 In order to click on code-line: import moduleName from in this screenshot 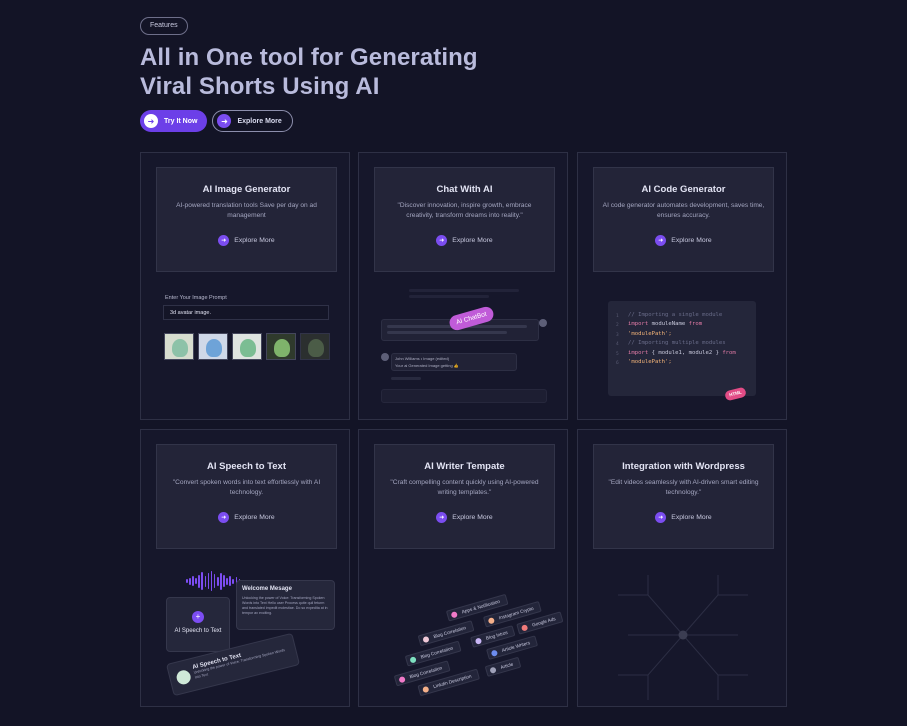, I will do `click(665, 324)`.